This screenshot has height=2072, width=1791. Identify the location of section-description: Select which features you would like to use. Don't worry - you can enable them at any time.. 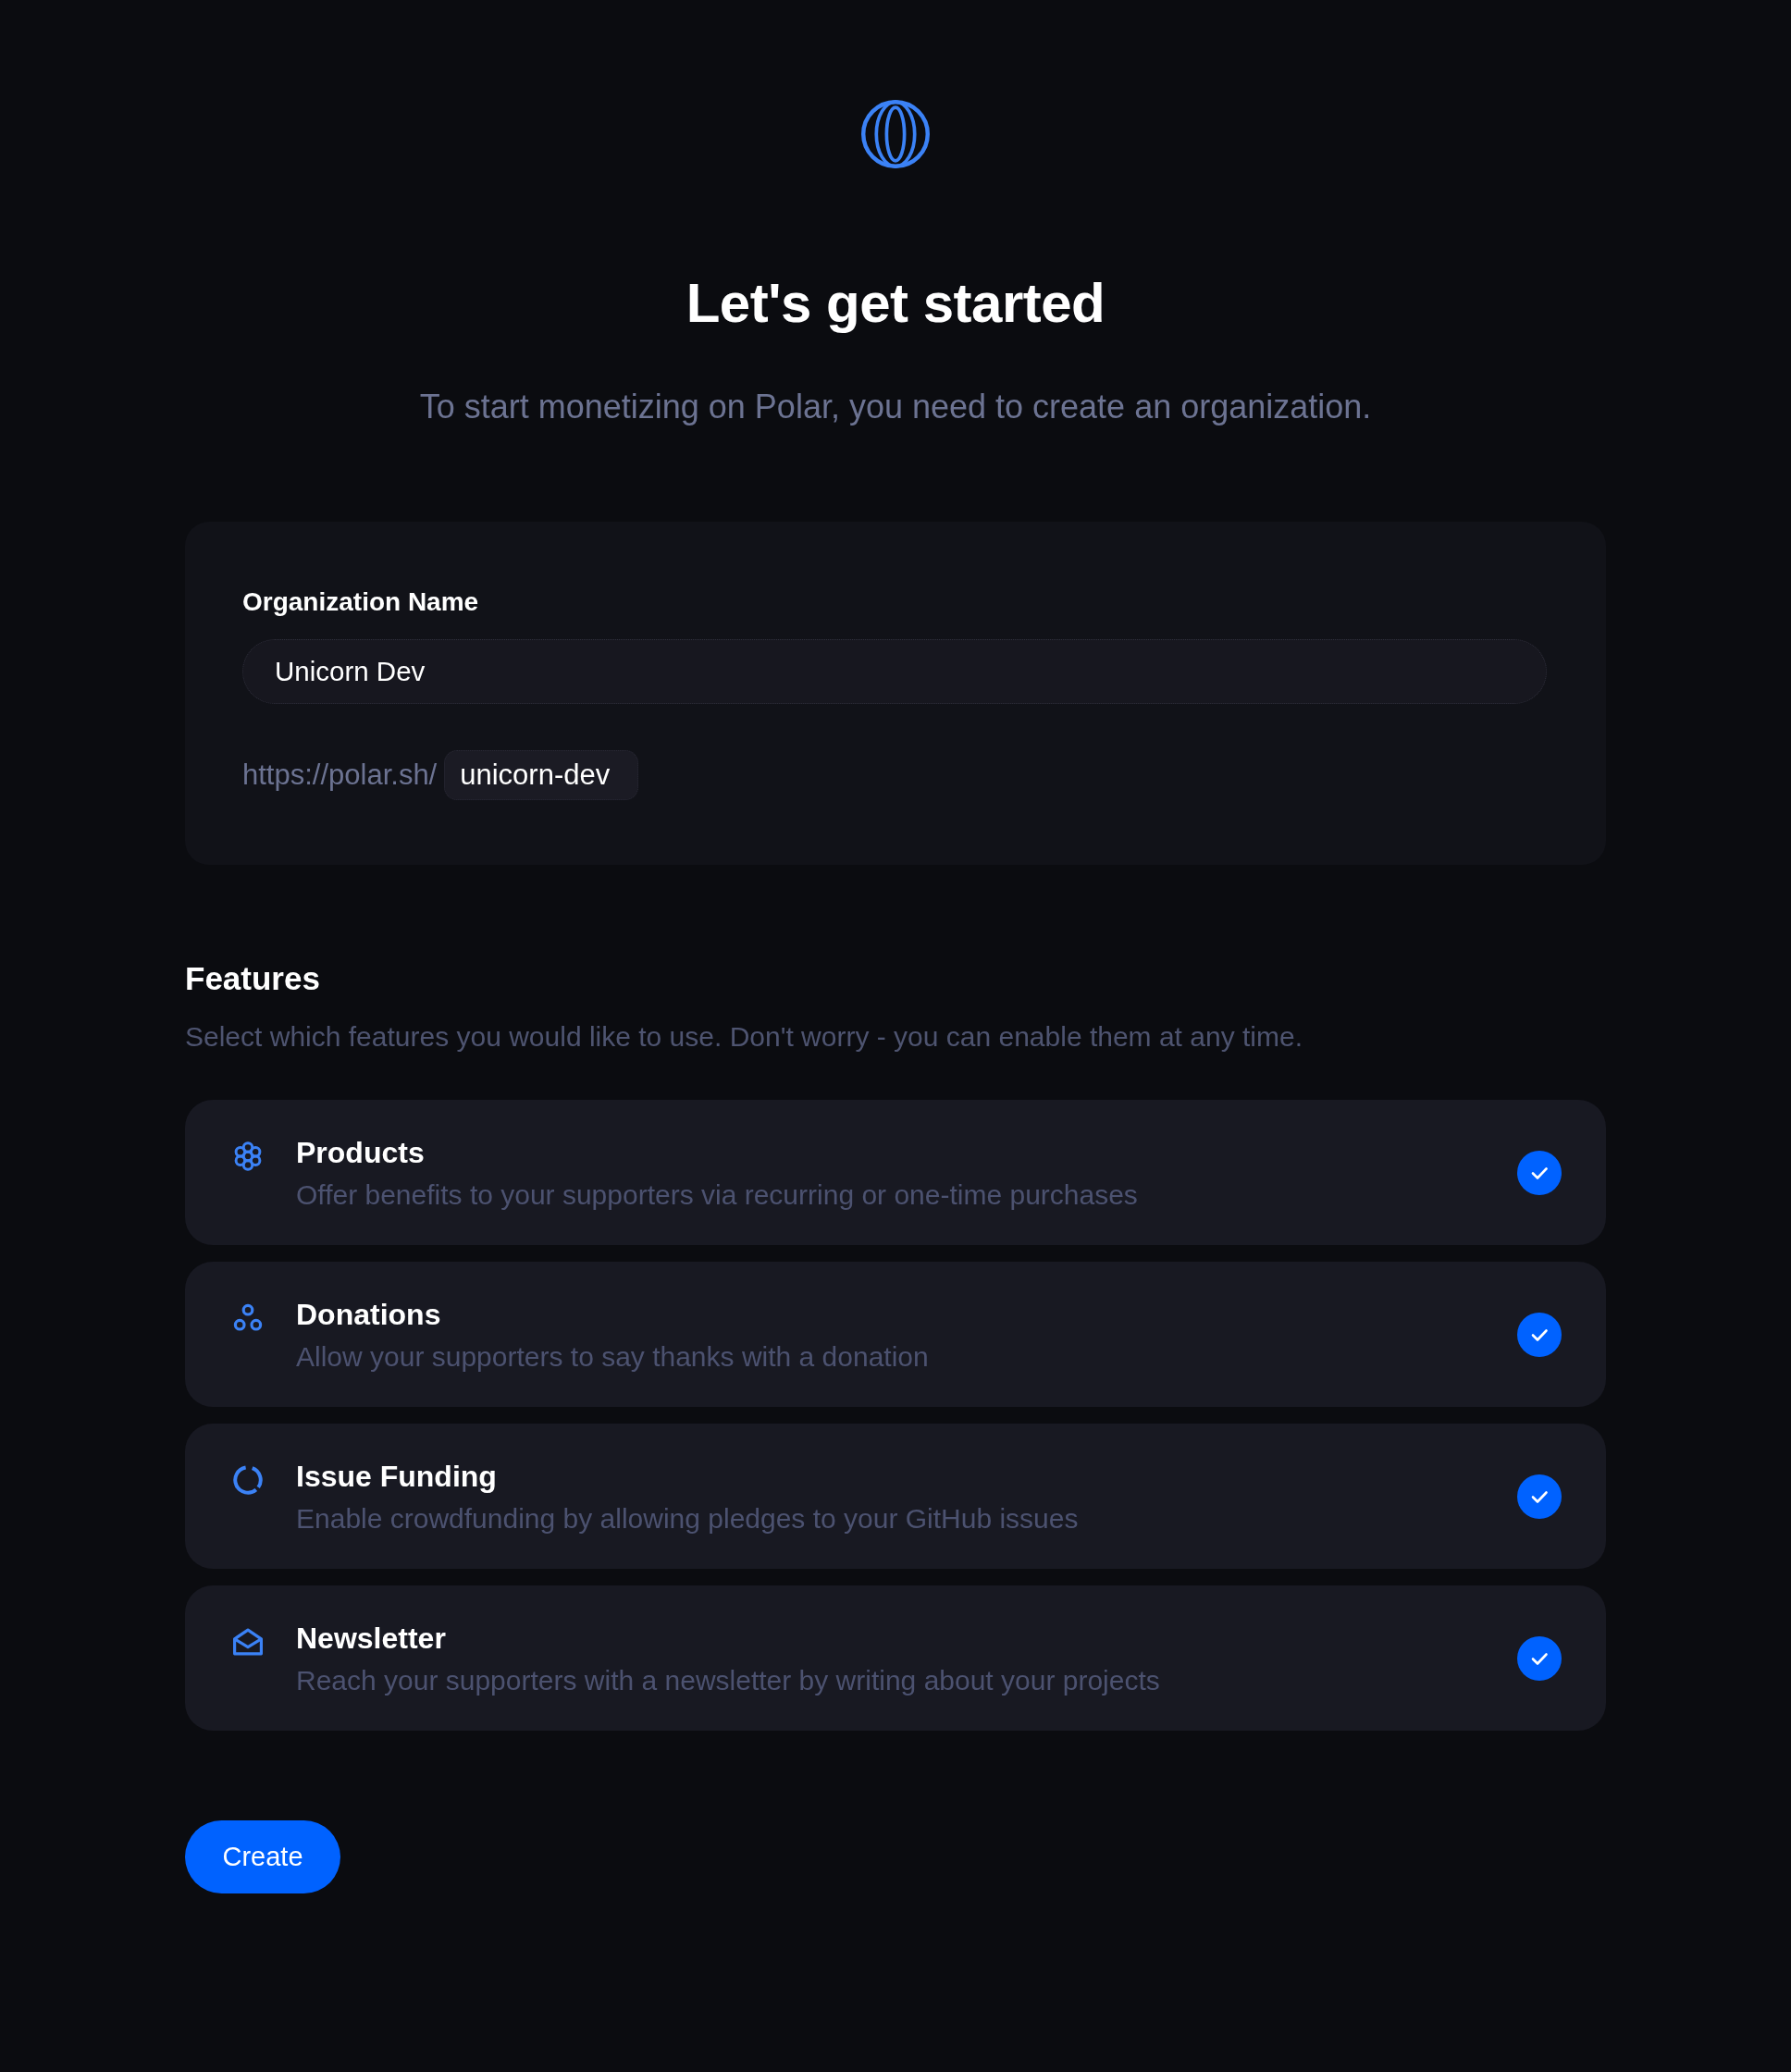
(744, 1037).